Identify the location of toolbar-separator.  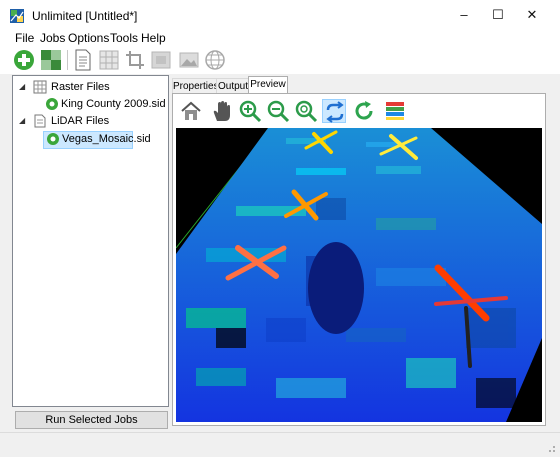
(67, 60).